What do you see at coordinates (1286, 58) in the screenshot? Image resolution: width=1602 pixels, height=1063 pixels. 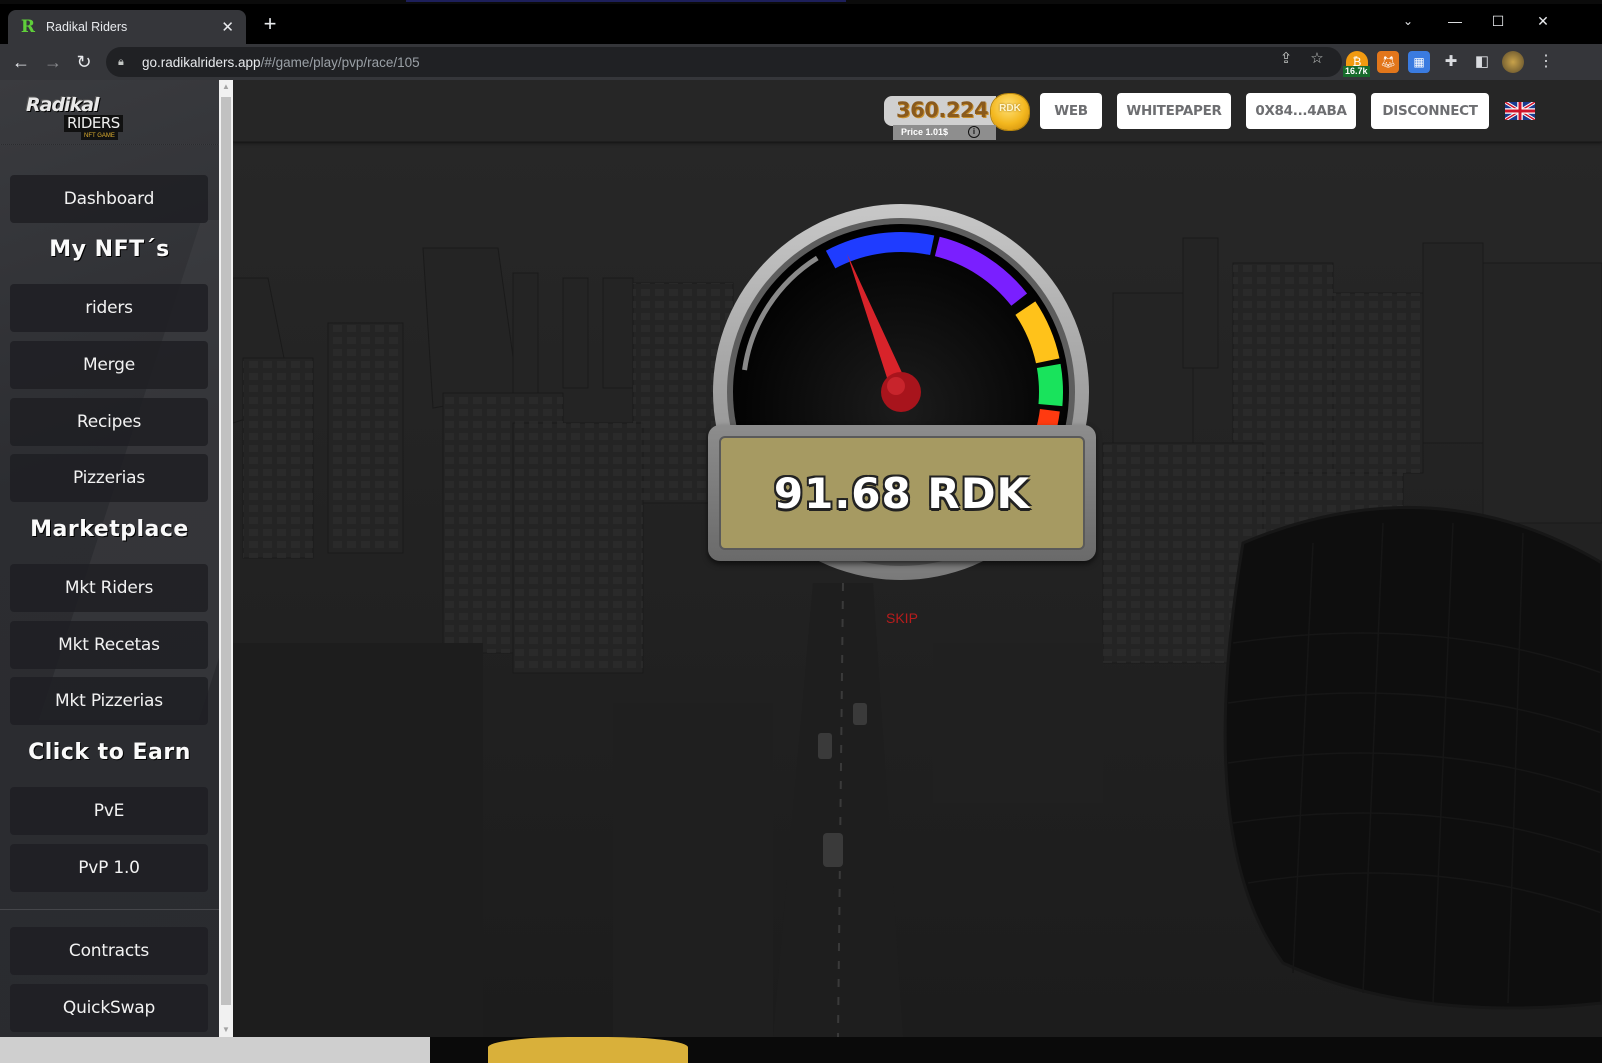 I see `share-icon: ⇪` at bounding box center [1286, 58].